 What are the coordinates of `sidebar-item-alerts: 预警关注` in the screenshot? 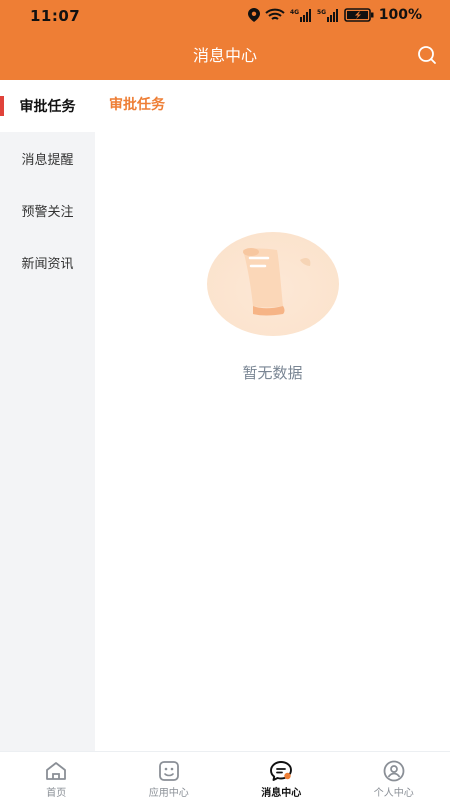 It's located at (47, 210).